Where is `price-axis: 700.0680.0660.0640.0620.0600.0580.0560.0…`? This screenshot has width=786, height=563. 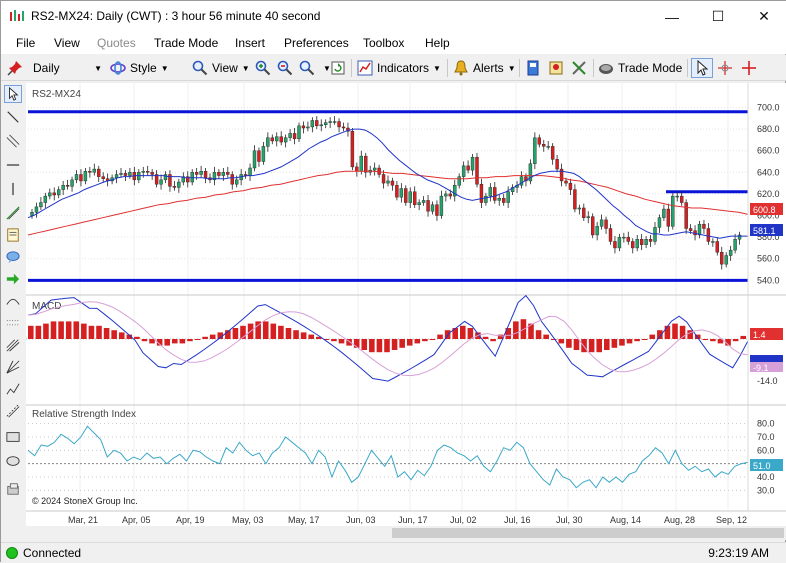 price-axis: 700.0680.0660.0640.0620.0600.0580.0560.0… is located at coordinates (768, 193).